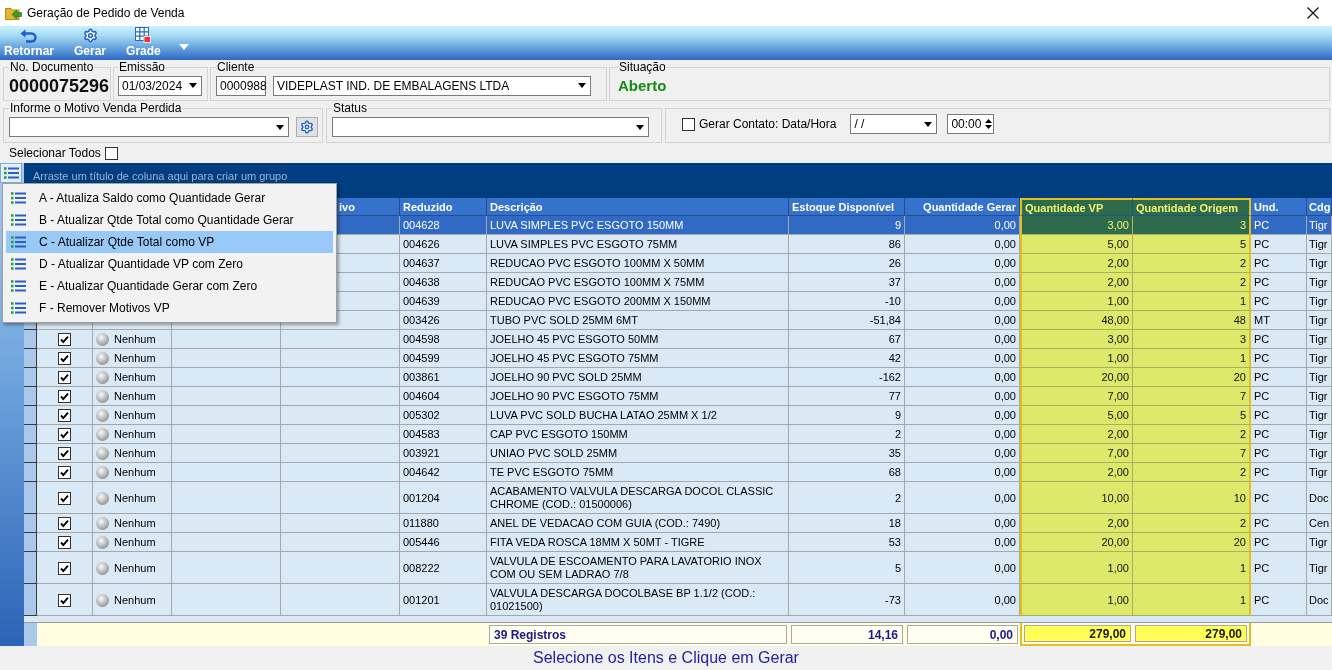 The image size is (1332, 670). What do you see at coordinates (1319, 207) in the screenshot?
I see `column-header: Cdg` at bounding box center [1319, 207].